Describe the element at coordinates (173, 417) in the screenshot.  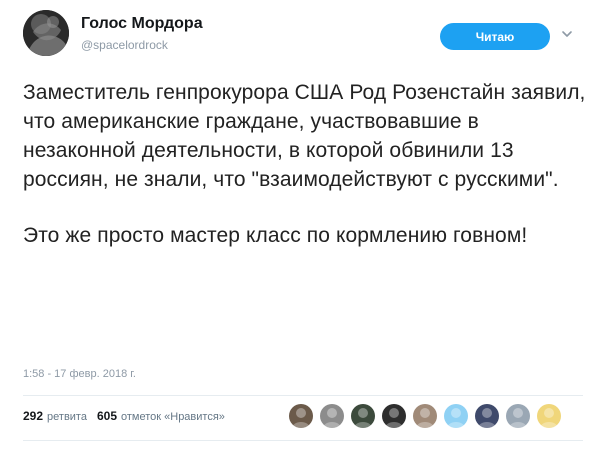
I see `likes-label: отметок «Нравится»` at that location.